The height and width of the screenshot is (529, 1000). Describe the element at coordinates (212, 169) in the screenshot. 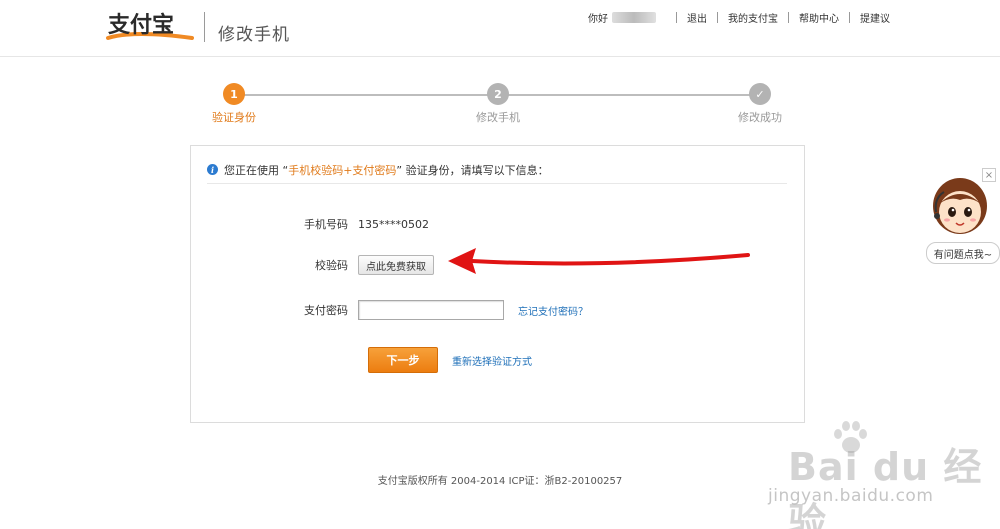

I see `info-icon: i` at that location.